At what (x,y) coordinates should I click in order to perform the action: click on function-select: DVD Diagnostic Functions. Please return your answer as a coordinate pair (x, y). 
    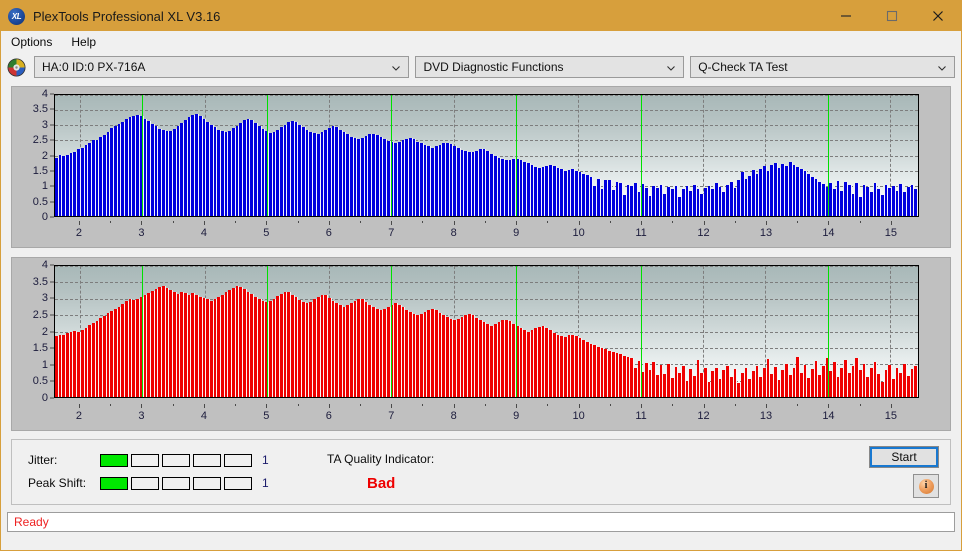
    Looking at the image, I should click on (550, 67).